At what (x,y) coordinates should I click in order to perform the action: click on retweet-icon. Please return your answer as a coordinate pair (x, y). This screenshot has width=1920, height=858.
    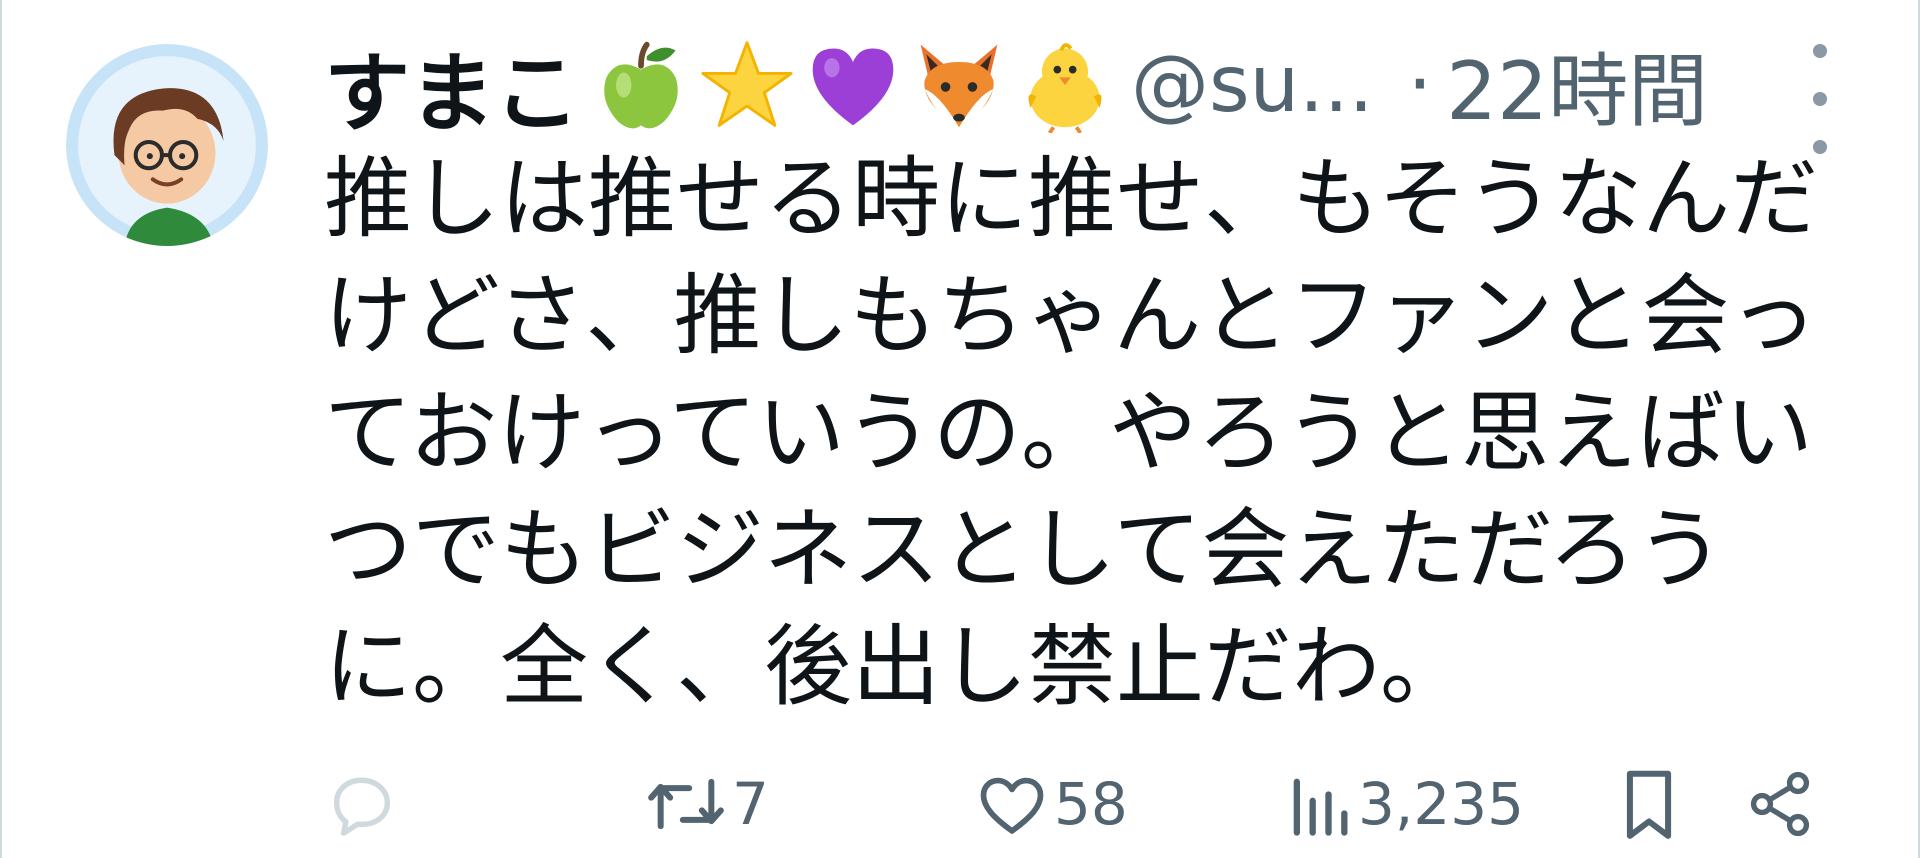
    Looking at the image, I should click on (686, 804).